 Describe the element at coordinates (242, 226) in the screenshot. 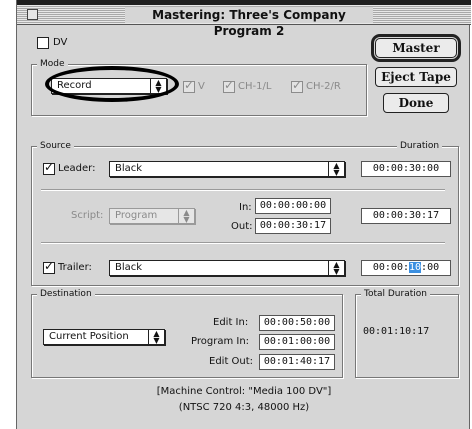

I see `out-label: Out:` at that location.